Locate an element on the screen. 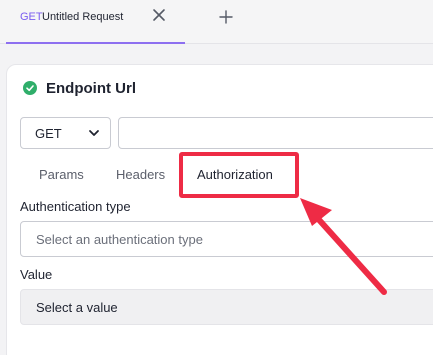 Image resolution: width=433 pixels, height=355 pixels. close-icon is located at coordinates (159, 15).